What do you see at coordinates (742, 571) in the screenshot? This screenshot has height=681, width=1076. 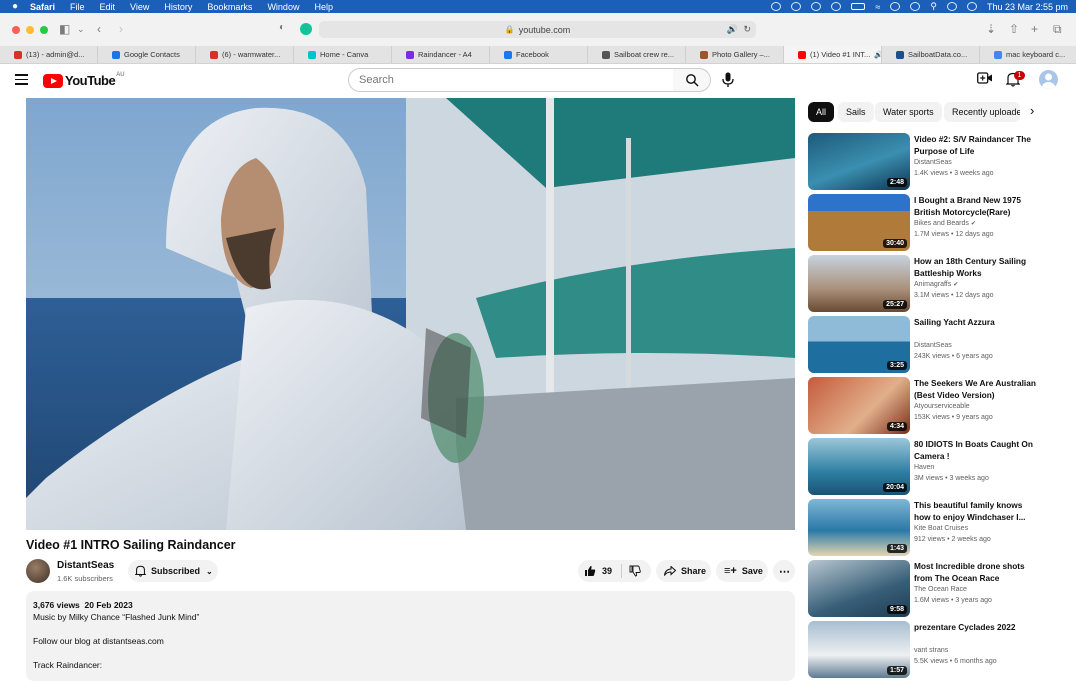 I see `save-button: ≡+ Save` at bounding box center [742, 571].